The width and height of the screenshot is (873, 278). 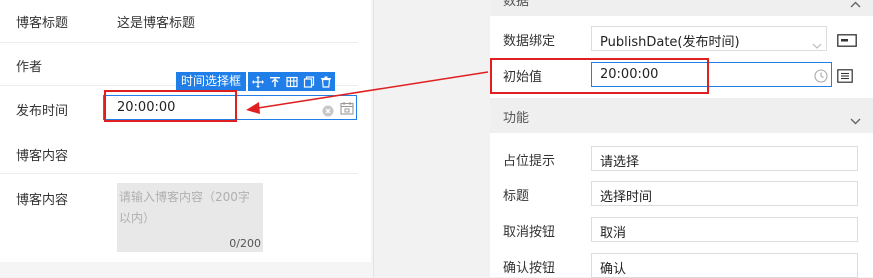 What do you see at coordinates (367, 92) in the screenshot?
I see `annotation-arrow` at bounding box center [367, 92].